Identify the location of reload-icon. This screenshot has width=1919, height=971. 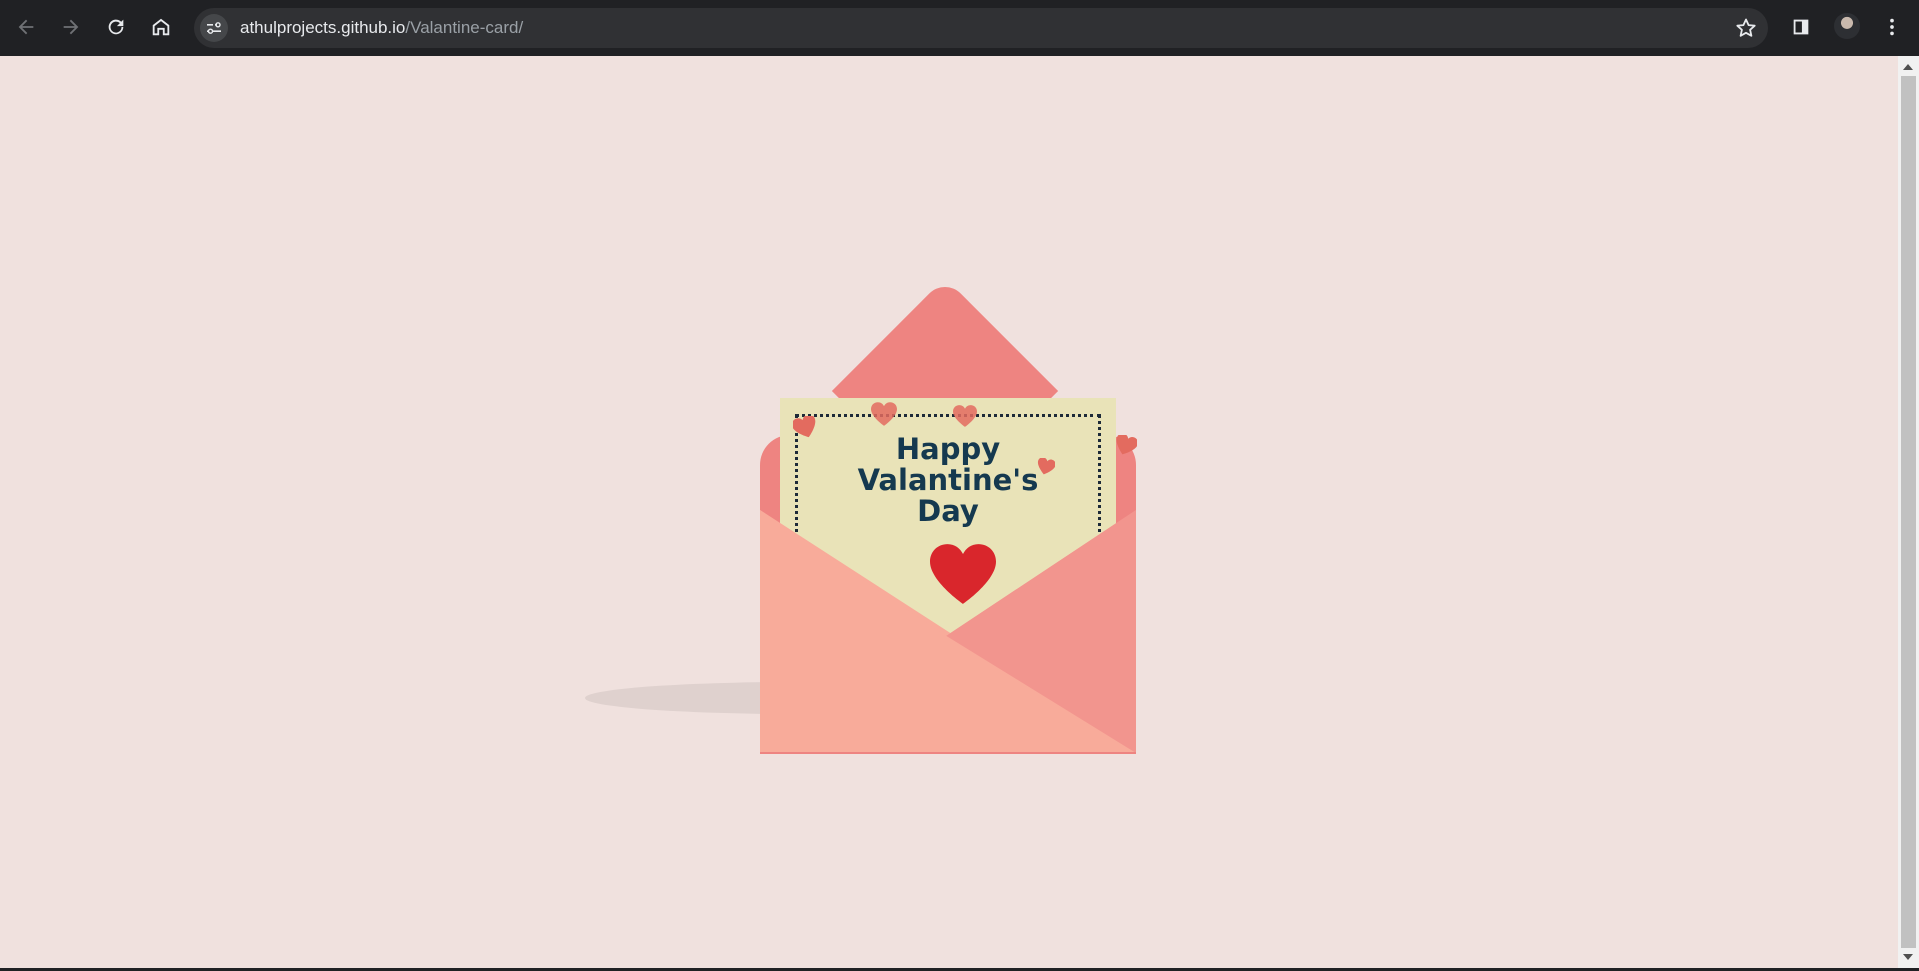
(116, 27).